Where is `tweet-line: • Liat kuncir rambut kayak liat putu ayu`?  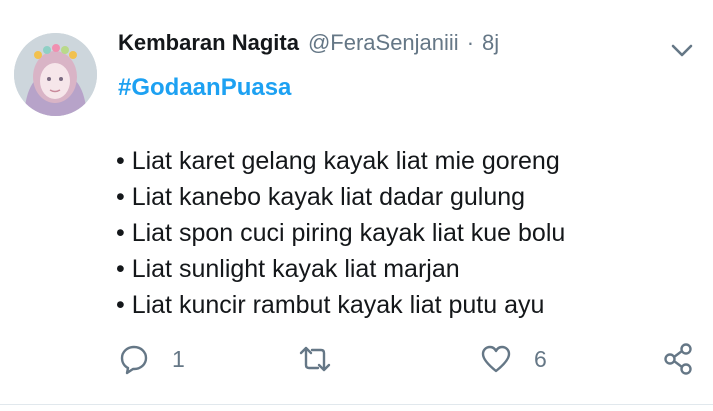
tweet-line: • Liat kuncir rambut kayak liat putu ayu is located at coordinates (330, 305).